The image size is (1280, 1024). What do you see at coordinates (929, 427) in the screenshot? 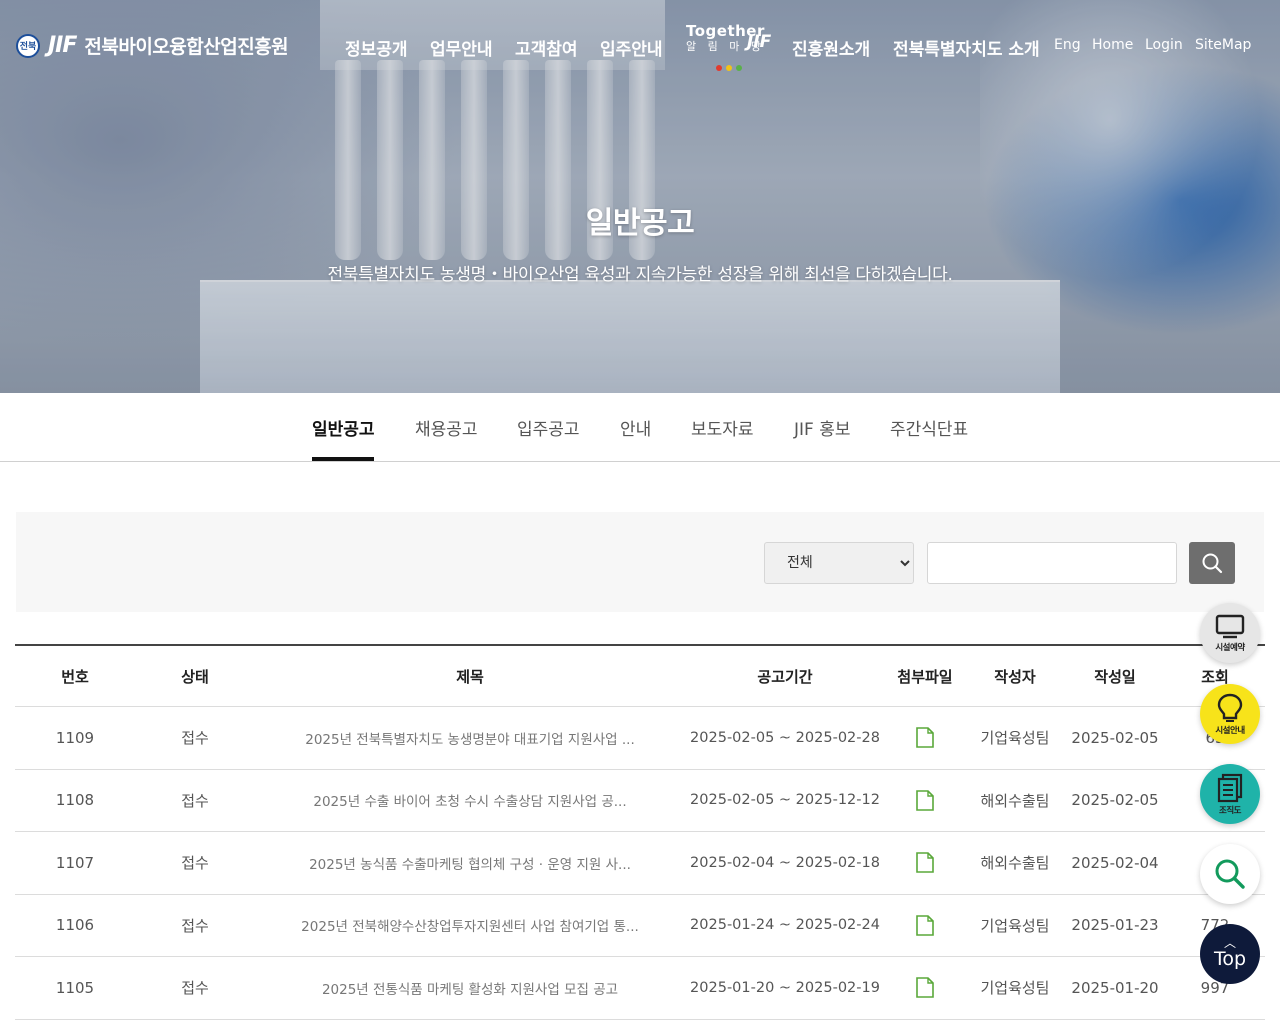
I see `tab-weekly-menu: 주간식단표` at bounding box center [929, 427].